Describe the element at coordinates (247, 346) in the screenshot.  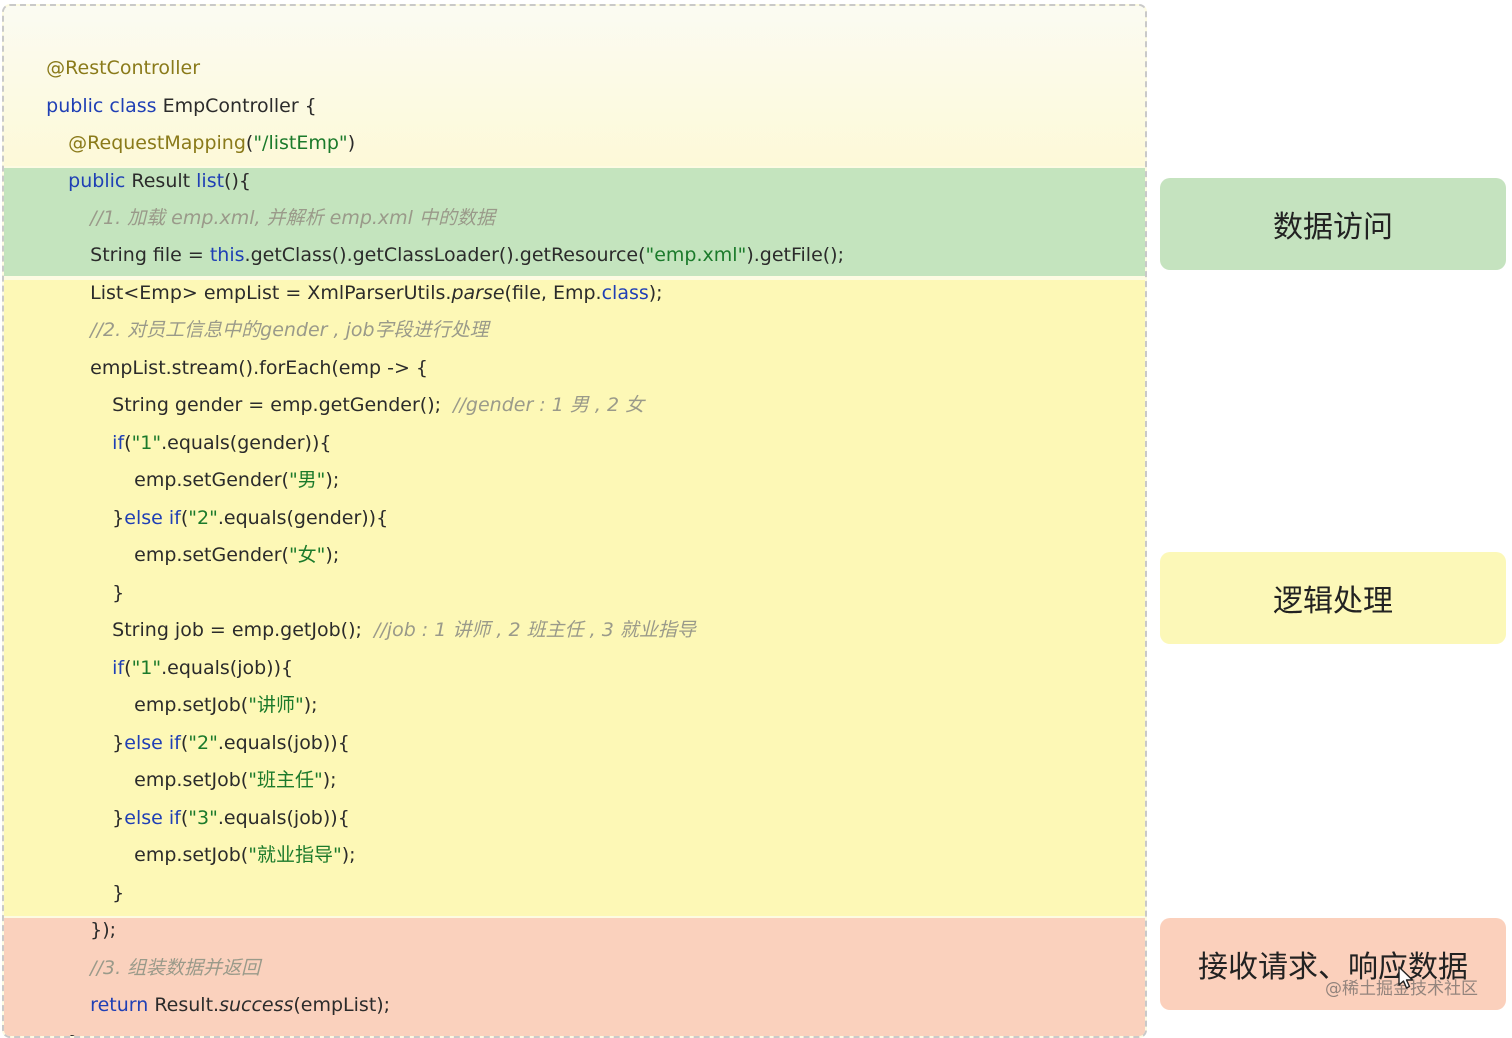
I see `code-line-9: empList.stream().forEach(emp -> {` at that location.